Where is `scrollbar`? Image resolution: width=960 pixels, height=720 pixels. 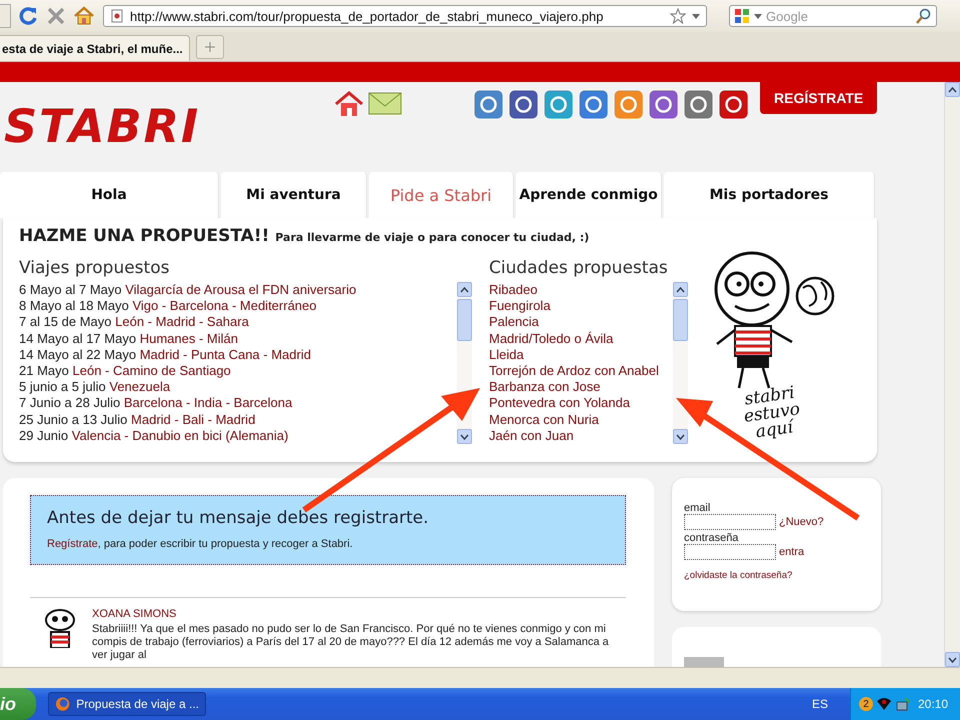
scrollbar is located at coordinates (680, 363).